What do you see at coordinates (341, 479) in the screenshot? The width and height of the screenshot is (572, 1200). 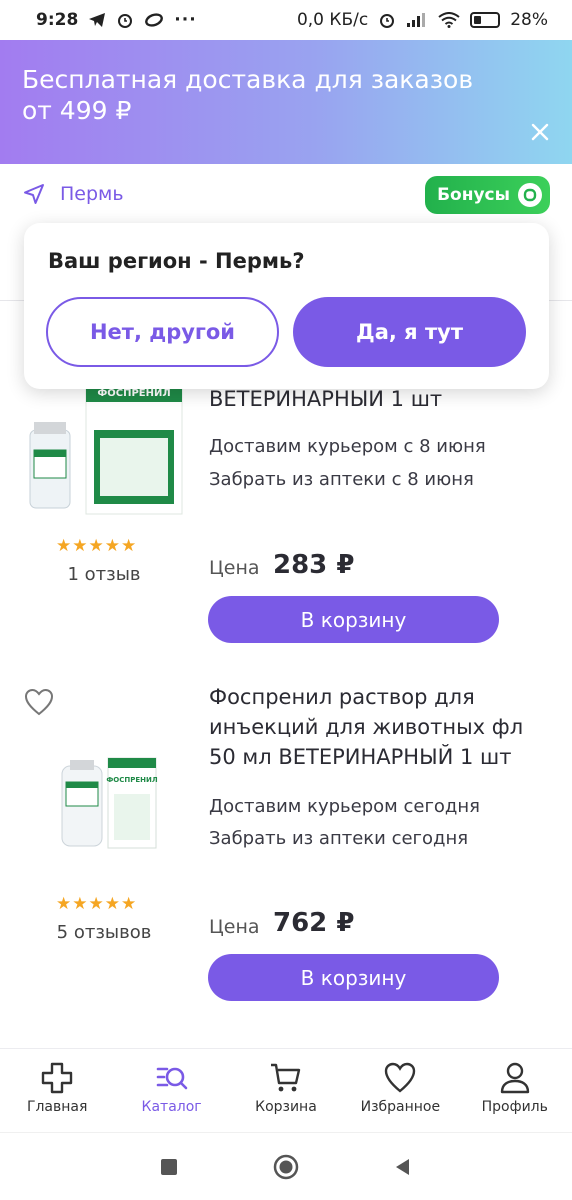 I see `pickup-info: Забрать из аптеки с 8 июня` at bounding box center [341, 479].